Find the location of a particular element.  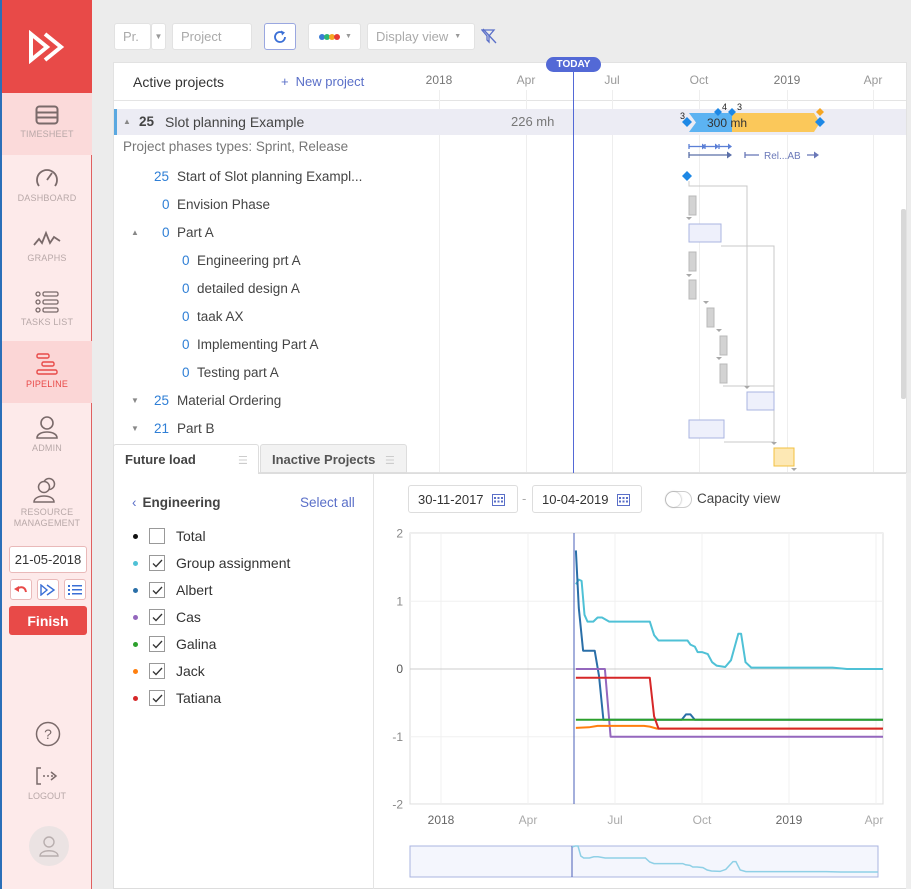

logout-button: LOGOUT is located at coordinates (47, 783).